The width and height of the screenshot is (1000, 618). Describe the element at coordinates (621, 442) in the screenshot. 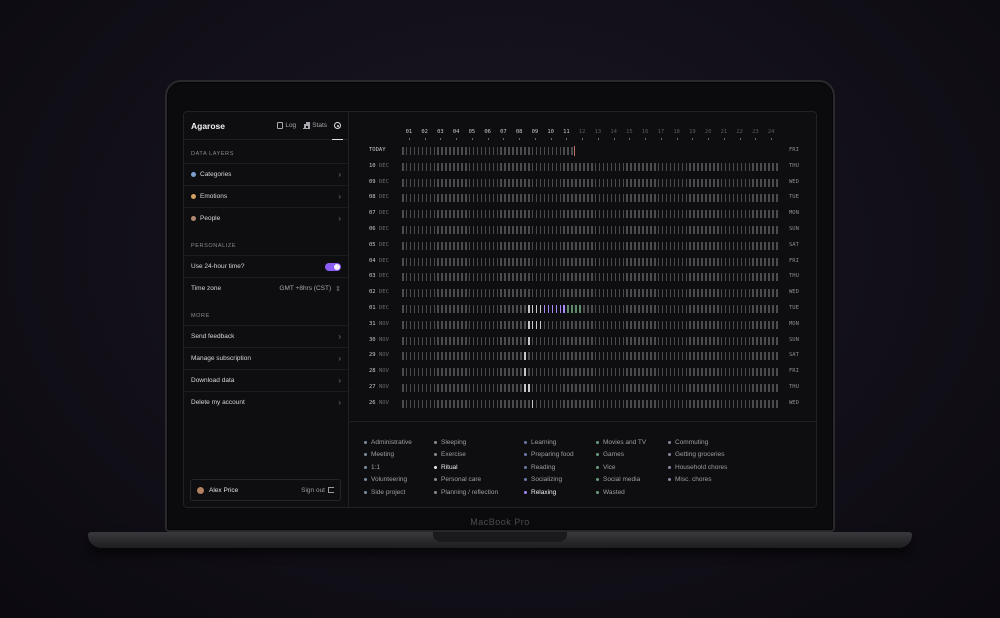

I see `legend-item: Movies and TV` at that location.